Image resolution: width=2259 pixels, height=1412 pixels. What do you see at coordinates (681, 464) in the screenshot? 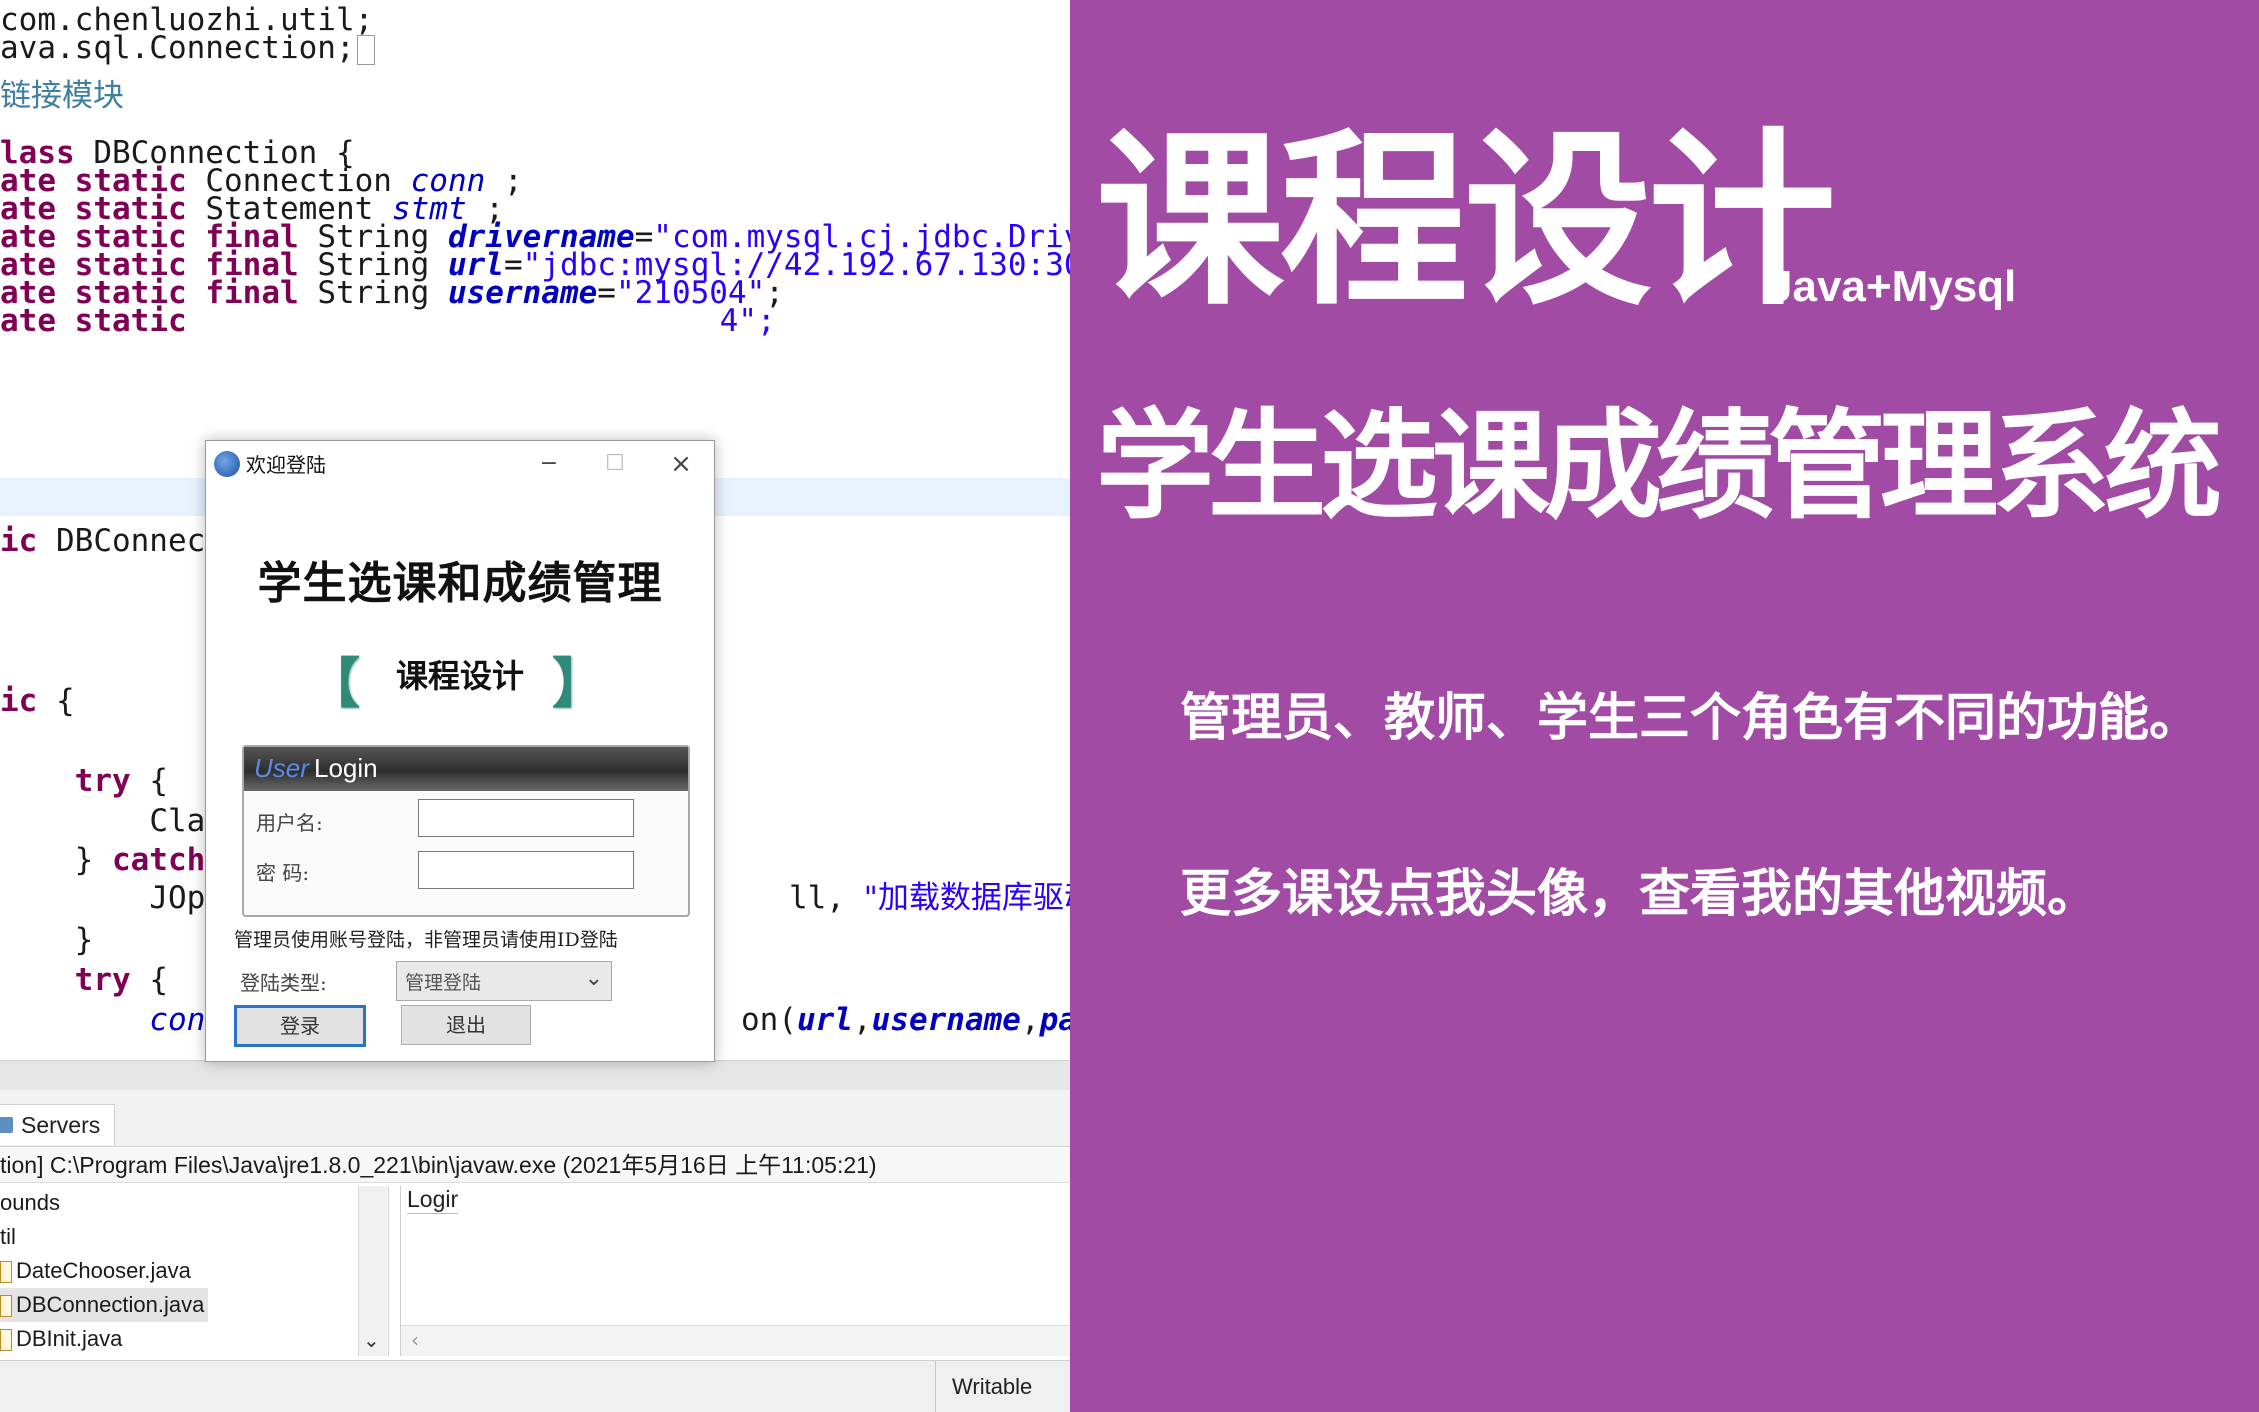
I see `close-icon: ×` at bounding box center [681, 464].